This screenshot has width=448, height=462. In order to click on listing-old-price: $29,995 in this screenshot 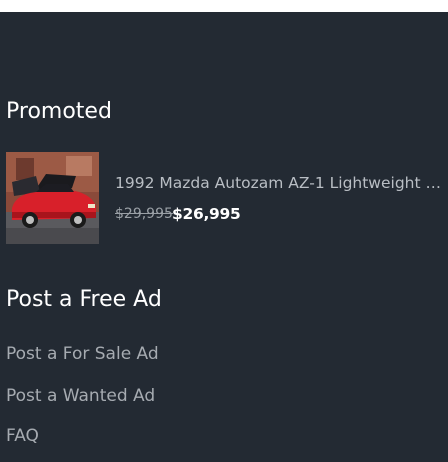, I will do `click(144, 214)`.